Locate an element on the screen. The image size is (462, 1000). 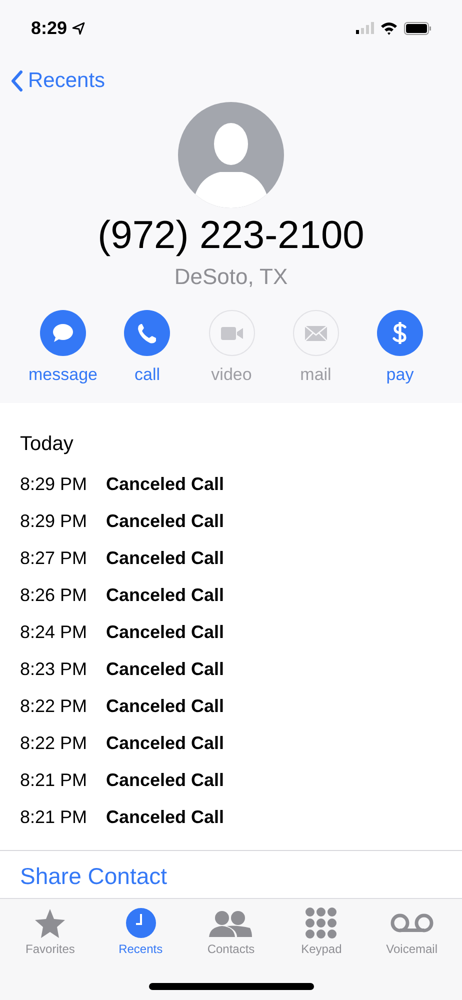
call-time: 8:24 PM is located at coordinates (54, 632).